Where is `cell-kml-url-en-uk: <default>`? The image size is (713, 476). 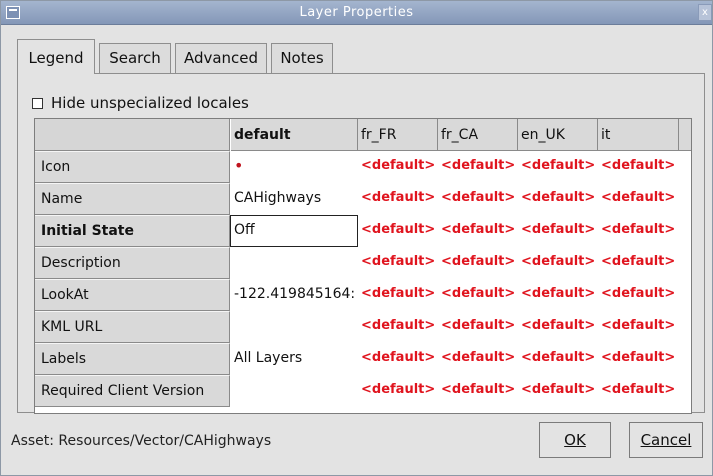 cell-kml-url-en-uk: <default> is located at coordinates (558, 327).